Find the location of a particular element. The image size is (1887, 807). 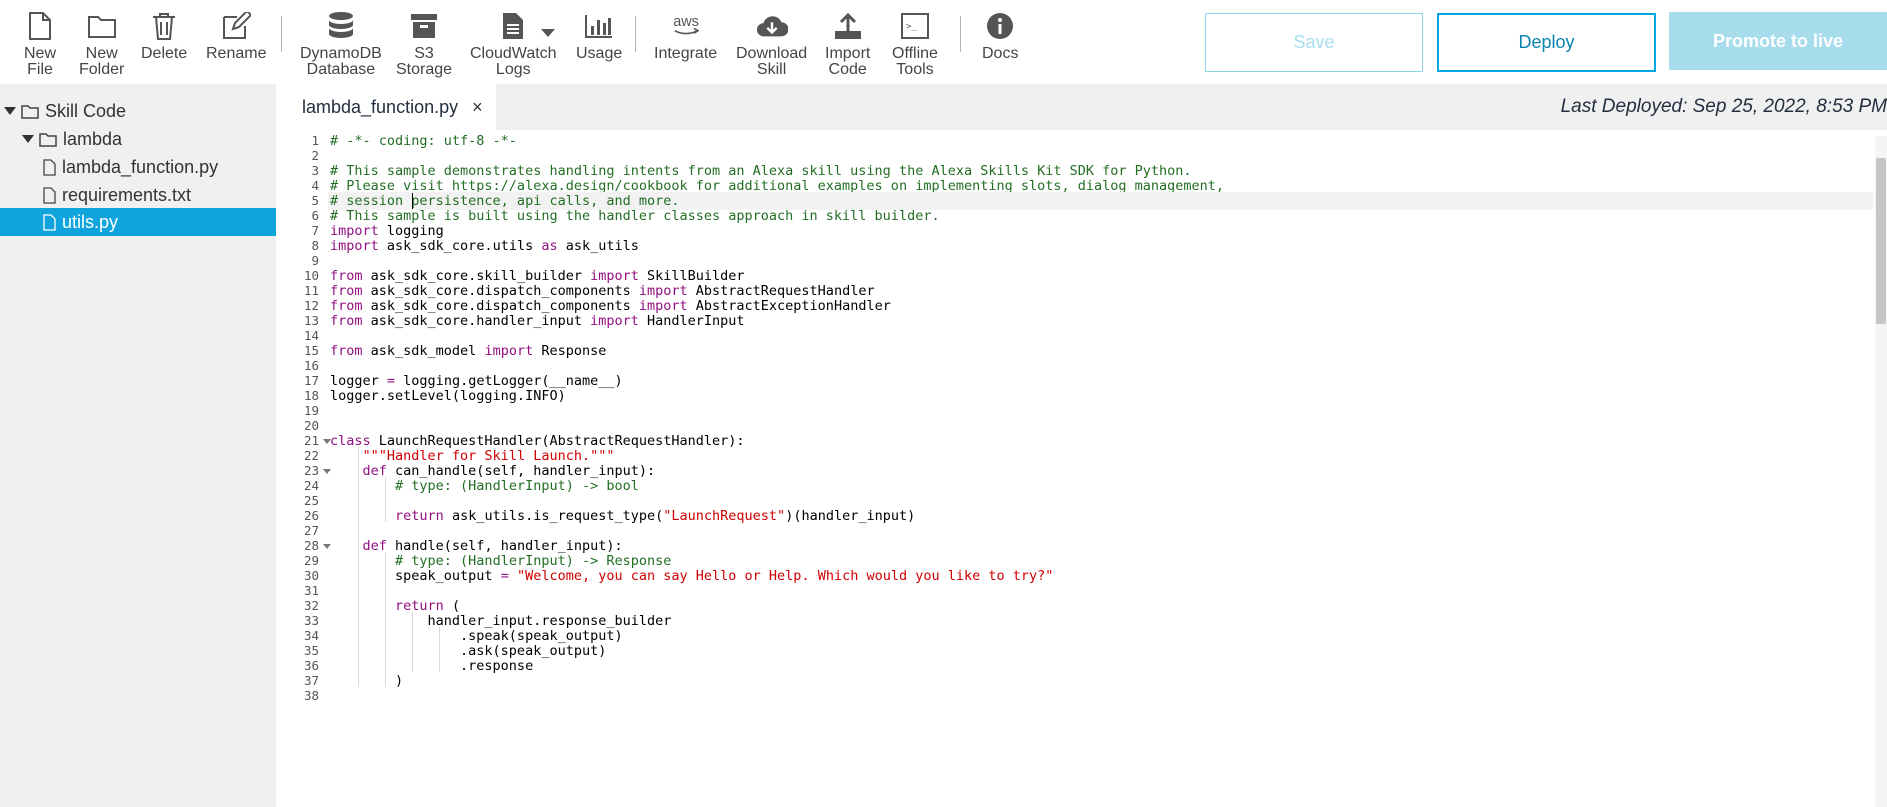

download-skill-button: Download Skill is located at coordinates (771, 44).